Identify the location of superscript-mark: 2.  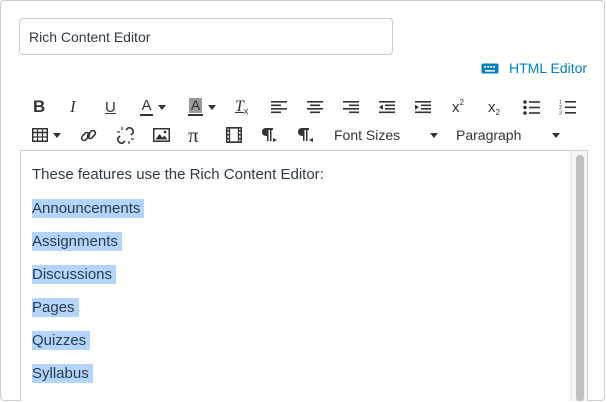
(461, 102).